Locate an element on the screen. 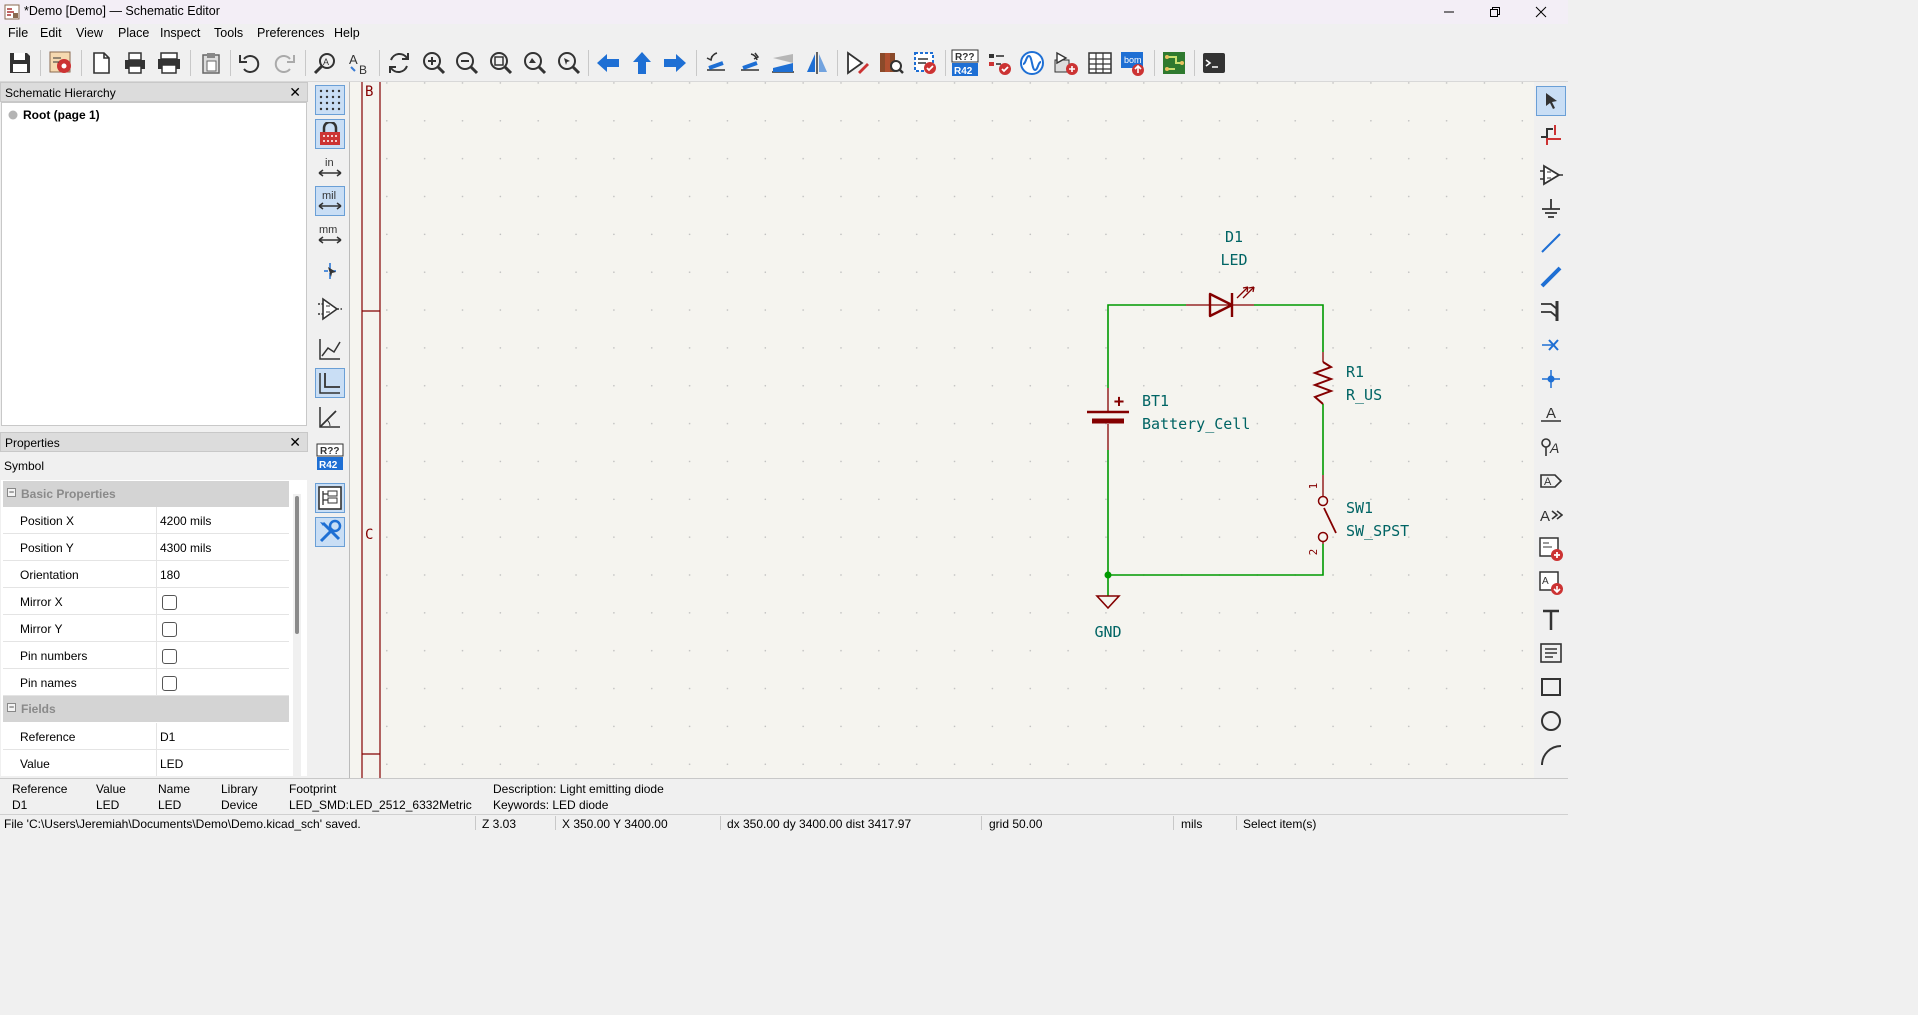 This screenshot has height=1015, width=1918. find-button: A is located at coordinates (325, 63).